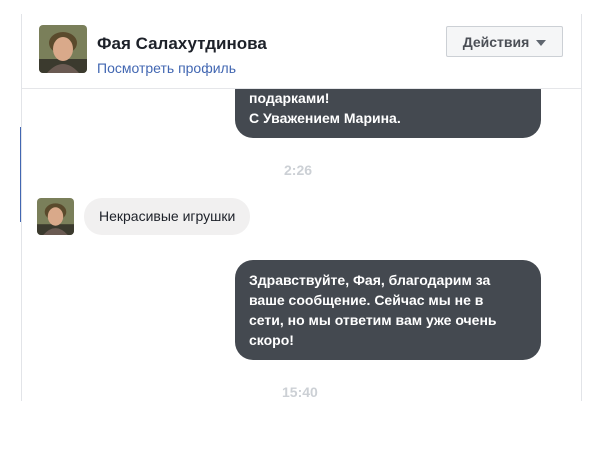 The width and height of the screenshot is (600, 450). Describe the element at coordinates (271, 340) in the screenshot. I see `message-line: скоро!` at that location.